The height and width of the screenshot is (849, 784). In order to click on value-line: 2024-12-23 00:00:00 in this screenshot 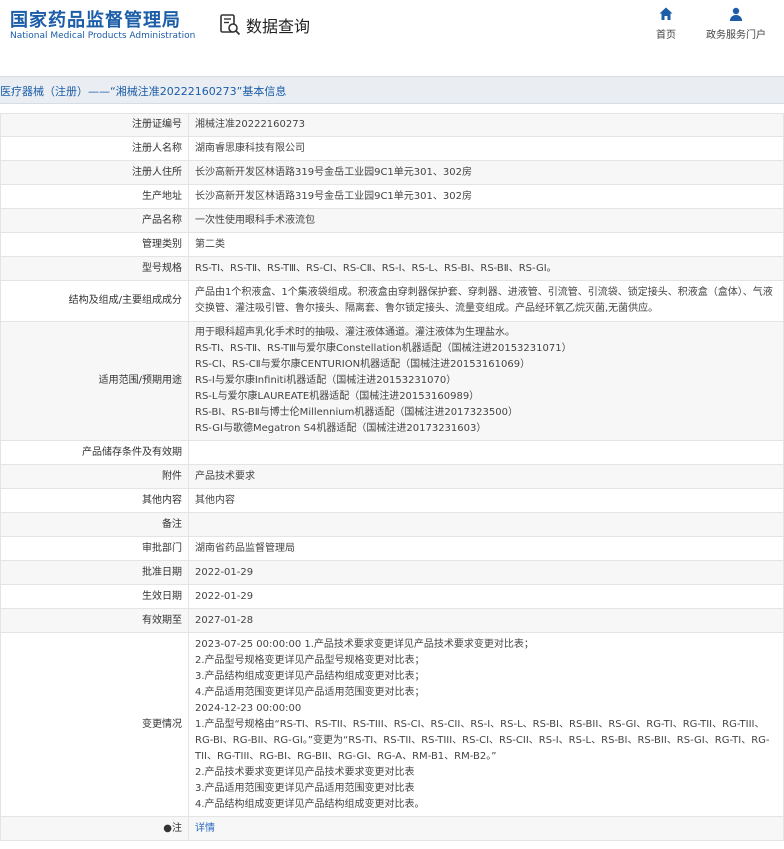, I will do `click(248, 708)`.